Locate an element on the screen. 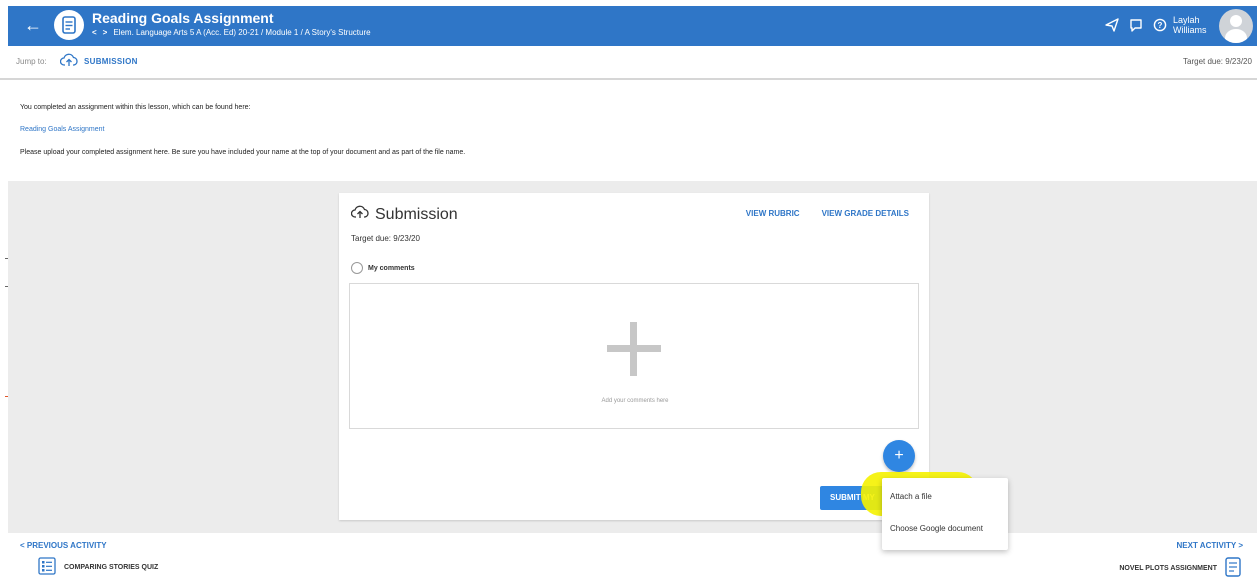 Image resolution: width=1257 pixels, height=579 pixels. breadcrumb-next-icon: > is located at coordinates (105, 32).